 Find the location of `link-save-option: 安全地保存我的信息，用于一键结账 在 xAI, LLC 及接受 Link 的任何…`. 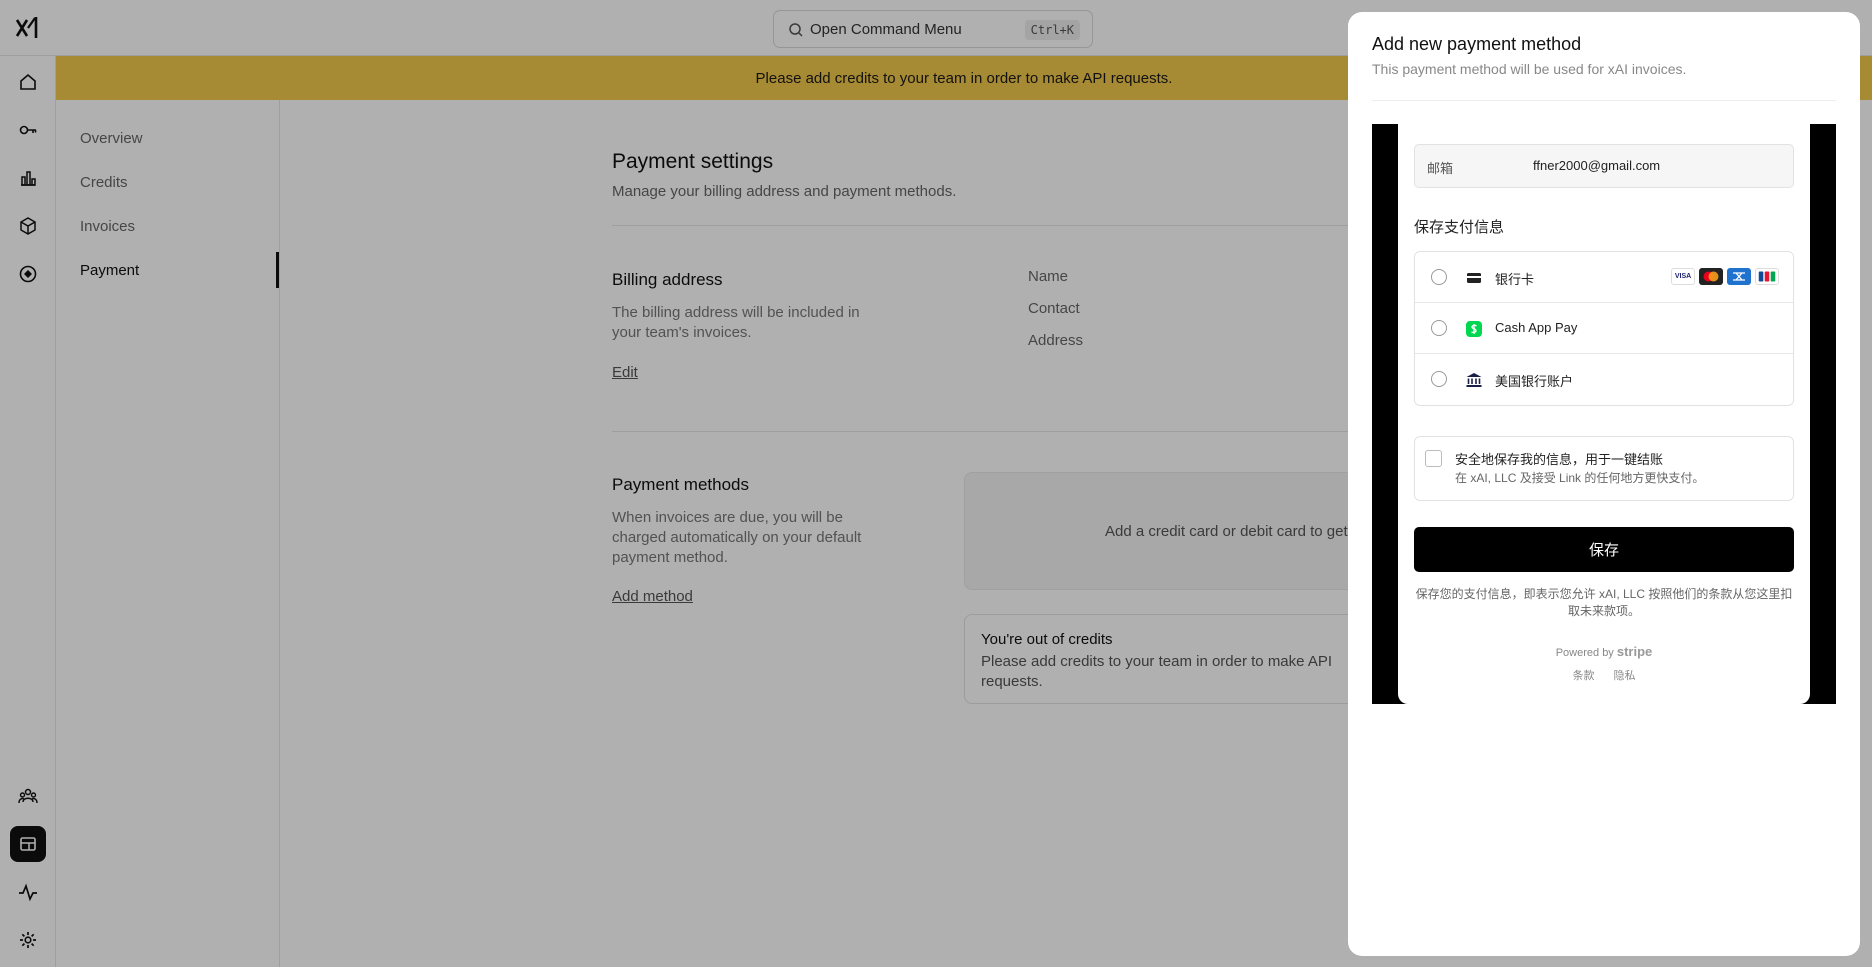

link-save-option: 安全地保存我的信息，用于一键结账 在 xAI, LLC 及接受 Link 的任何… is located at coordinates (1604, 468).